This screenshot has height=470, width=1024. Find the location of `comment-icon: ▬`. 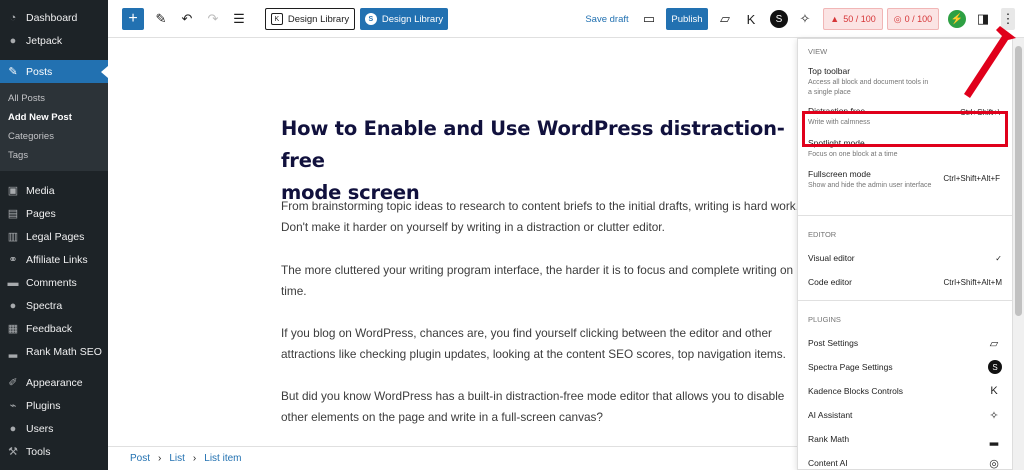

comment-icon: ▬ is located at coordinates (13, 282).